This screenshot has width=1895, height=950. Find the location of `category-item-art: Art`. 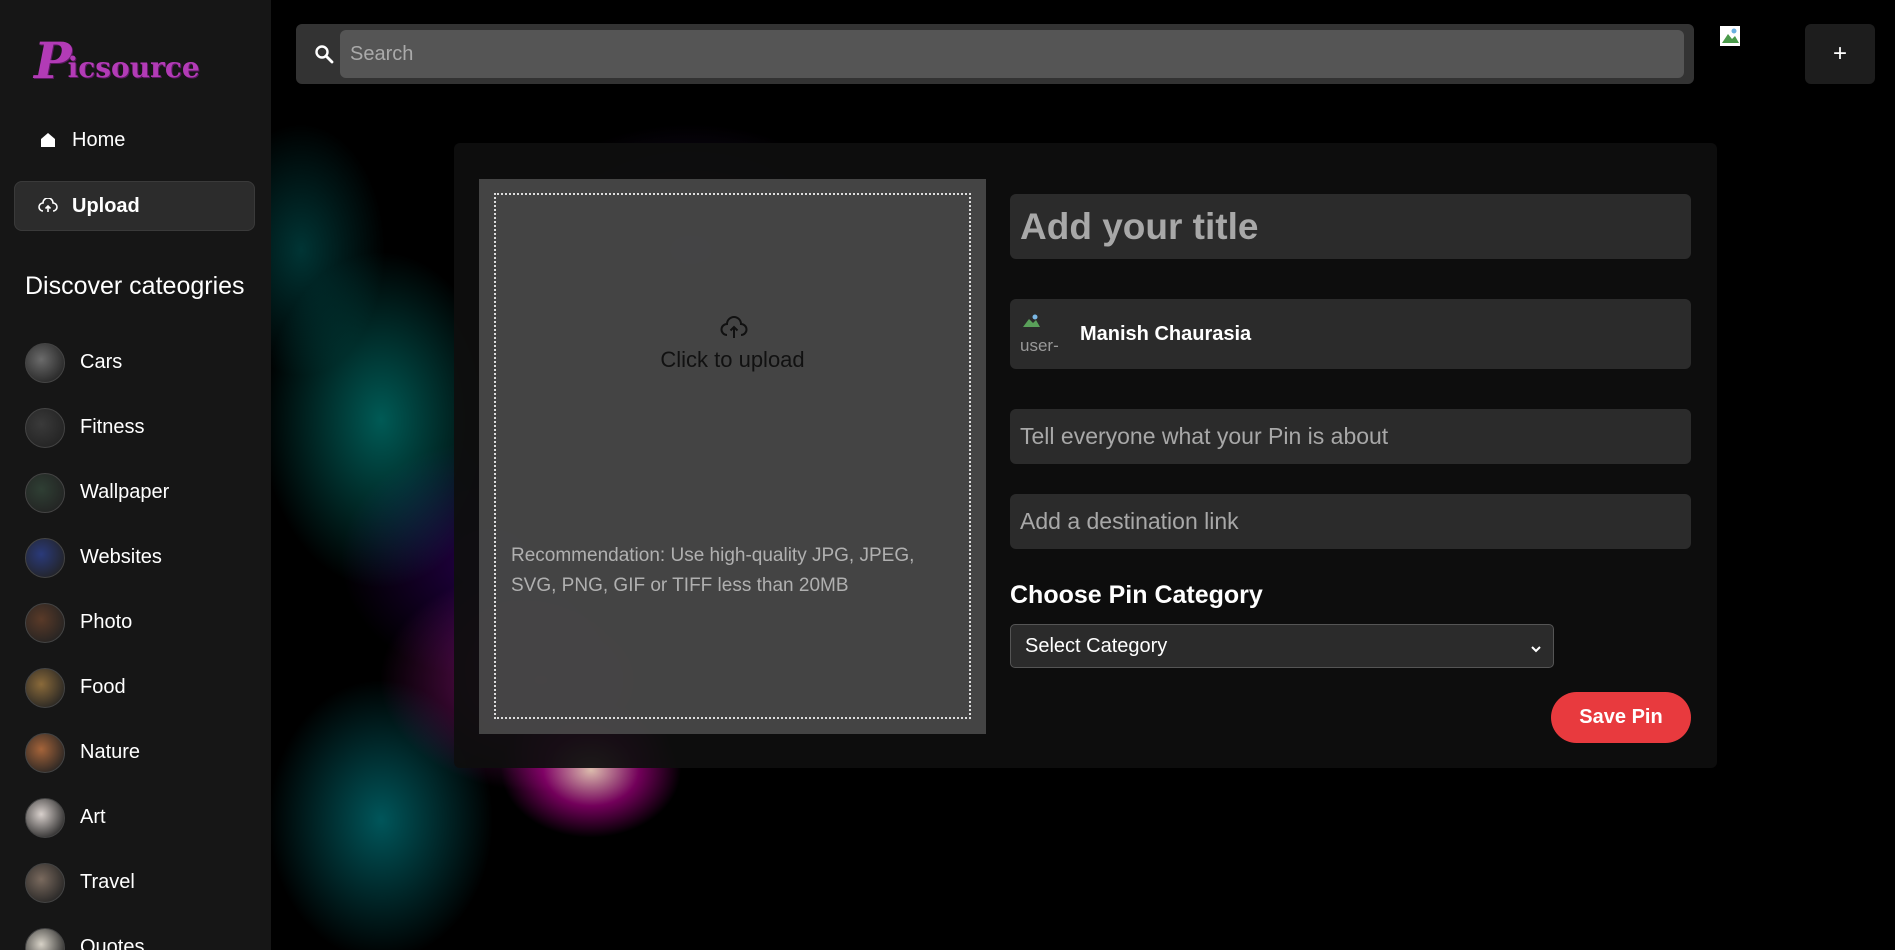

category-item-art: Art is located at coordinates (97, 817).